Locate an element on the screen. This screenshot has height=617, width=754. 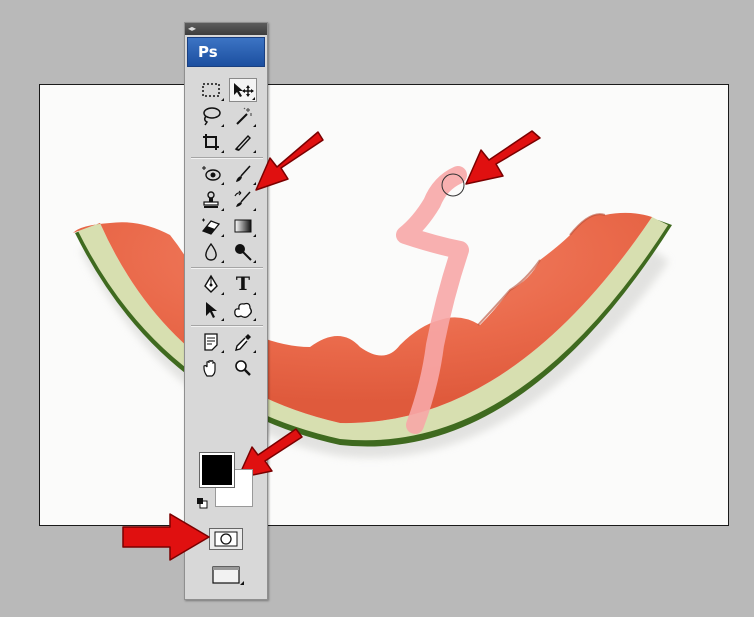
hand-tool is located at coordinates (211, 368).